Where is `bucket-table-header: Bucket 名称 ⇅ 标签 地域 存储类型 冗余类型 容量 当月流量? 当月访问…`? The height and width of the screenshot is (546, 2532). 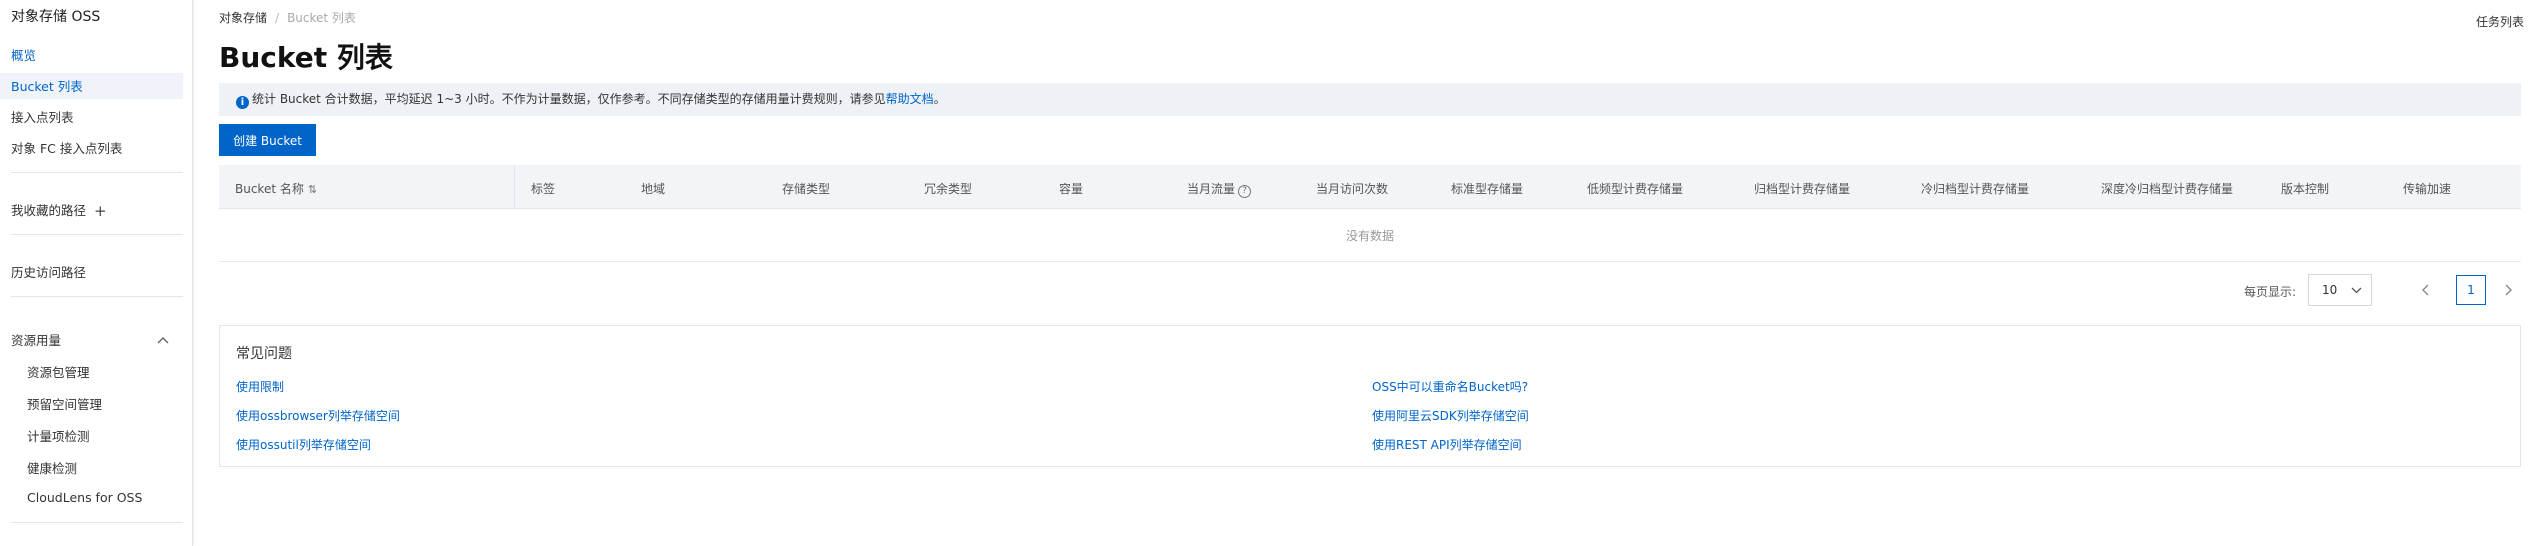
bucket-table-header: Bucket 名称 ⇅ 标签 地域 存储类型 冗余类型 容量 当月流量? 当月访问… is located at coordinates (1370, 187).